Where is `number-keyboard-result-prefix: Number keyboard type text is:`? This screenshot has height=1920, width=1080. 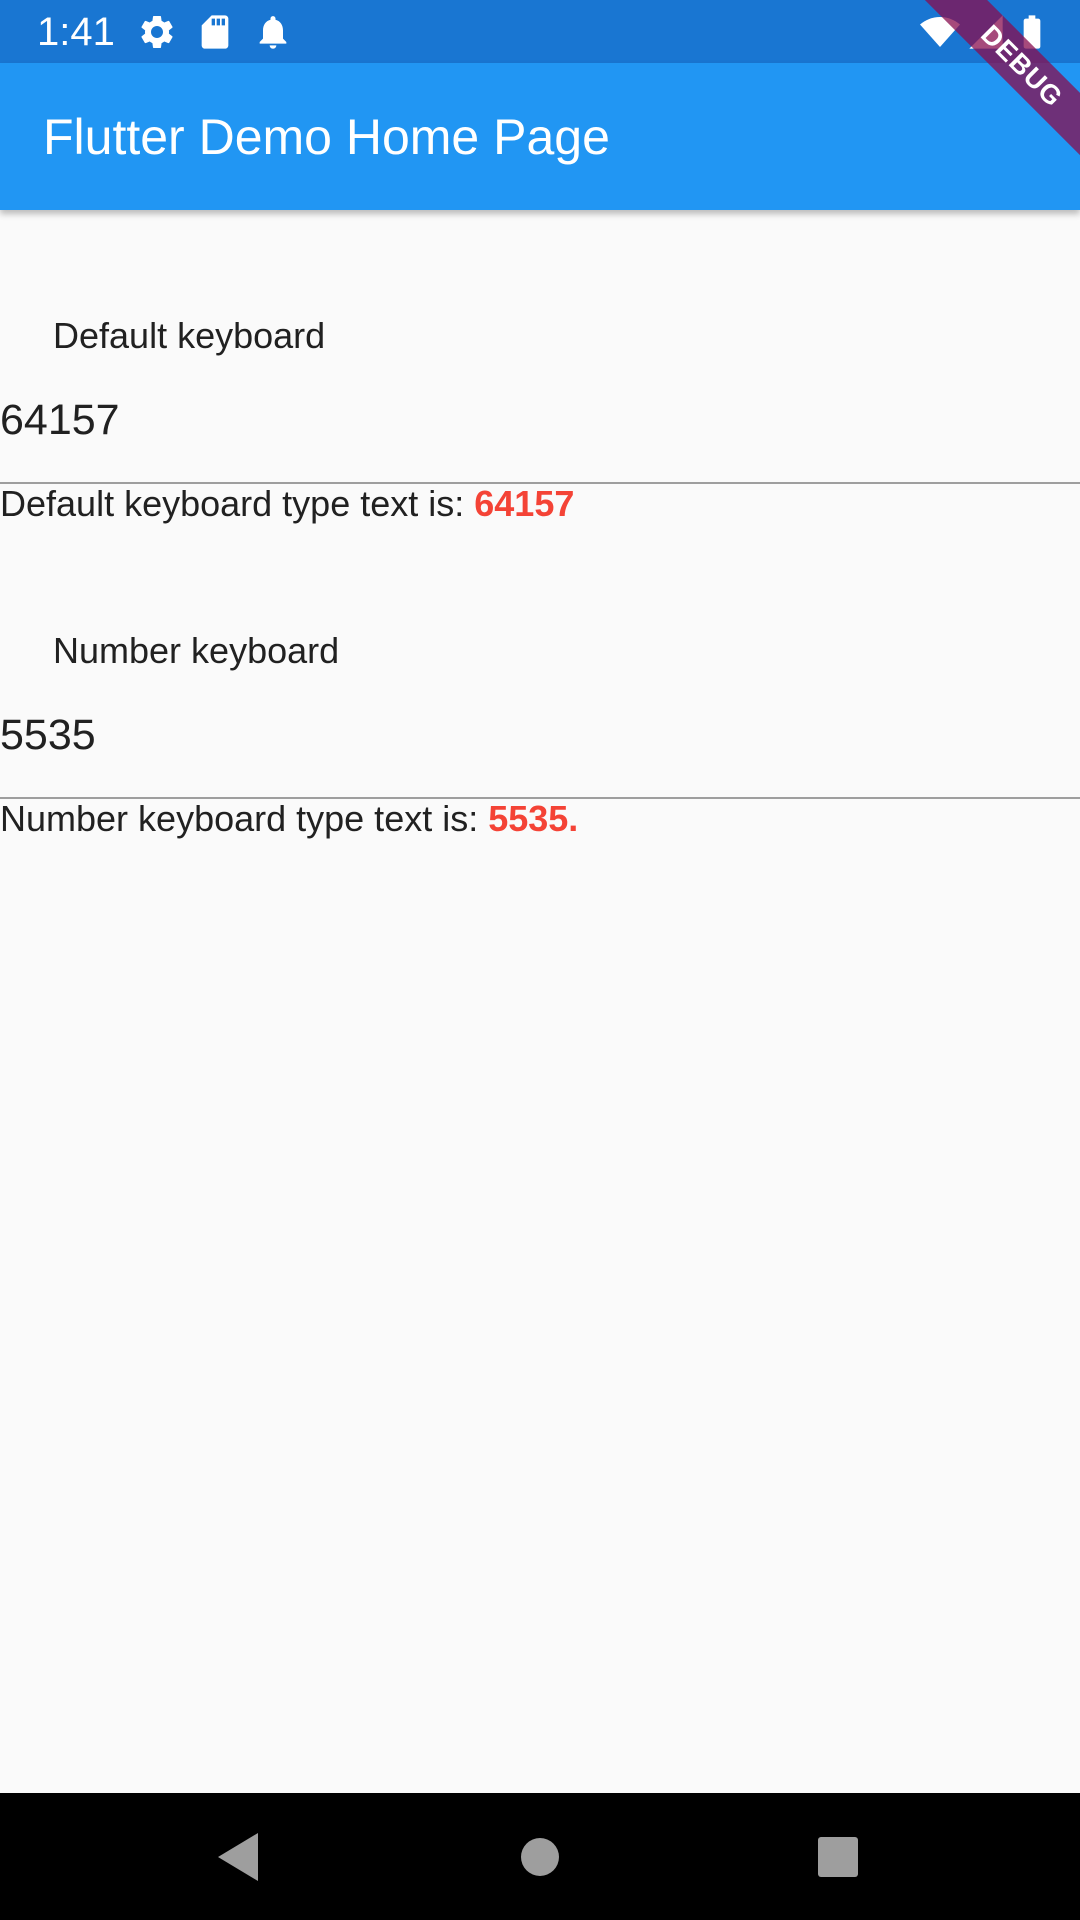
number-keyboard-result-prefix: Number keyboard type text is: is located at coordinates (244, 818).